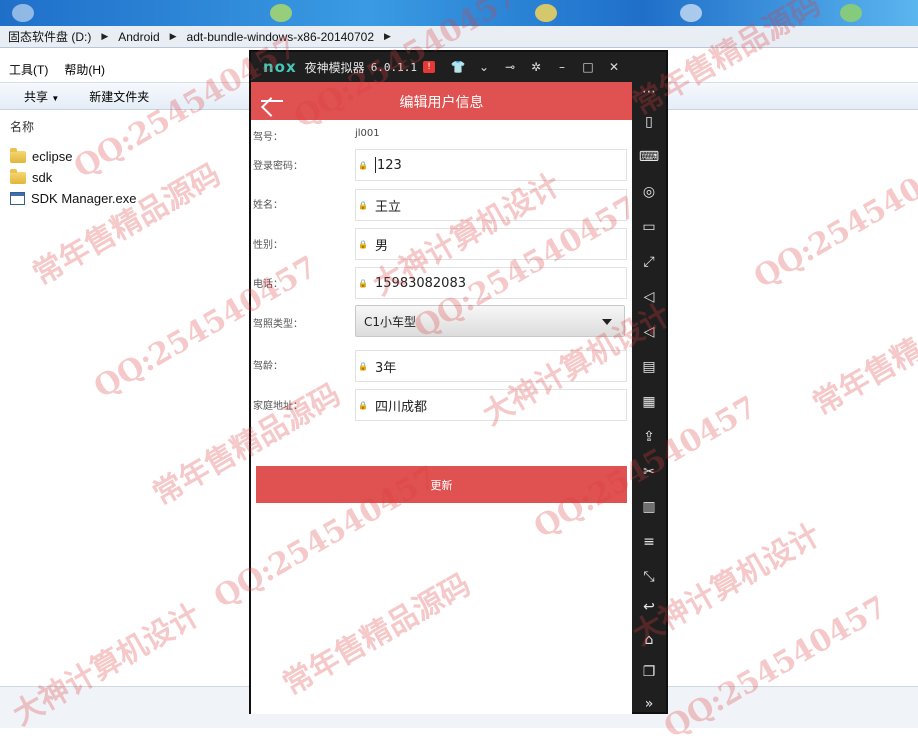  What do you see at coordinates (394, 67) in the screenshot?
I see `emulator-version: 6.0.1.1` at bounding box center [394, 67].